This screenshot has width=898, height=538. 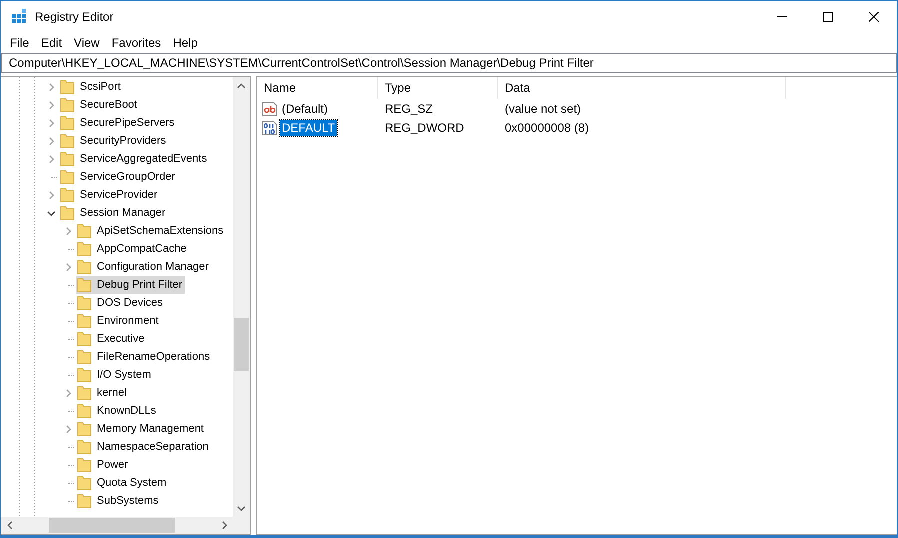 I want to click on tree-item: ServiceProvider, so click(x=109, y=195).